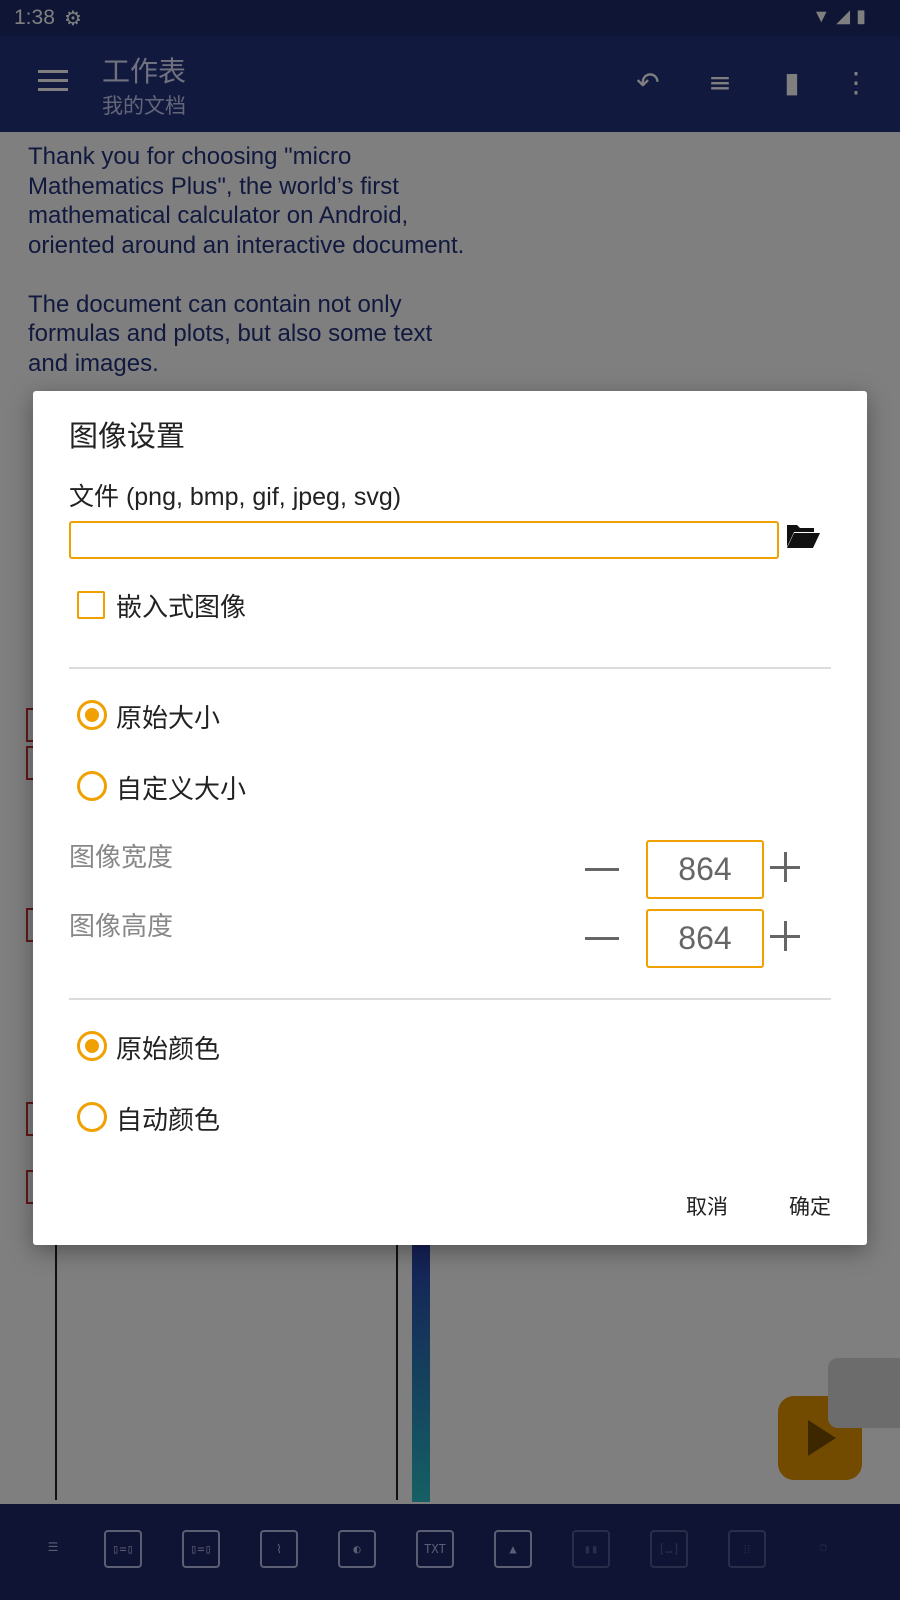  Describe the element at coordinates (235, 497) in the screenshot. I see `file-label: 文件 (png, bmp, gif, jpeg, svg)` at that location.